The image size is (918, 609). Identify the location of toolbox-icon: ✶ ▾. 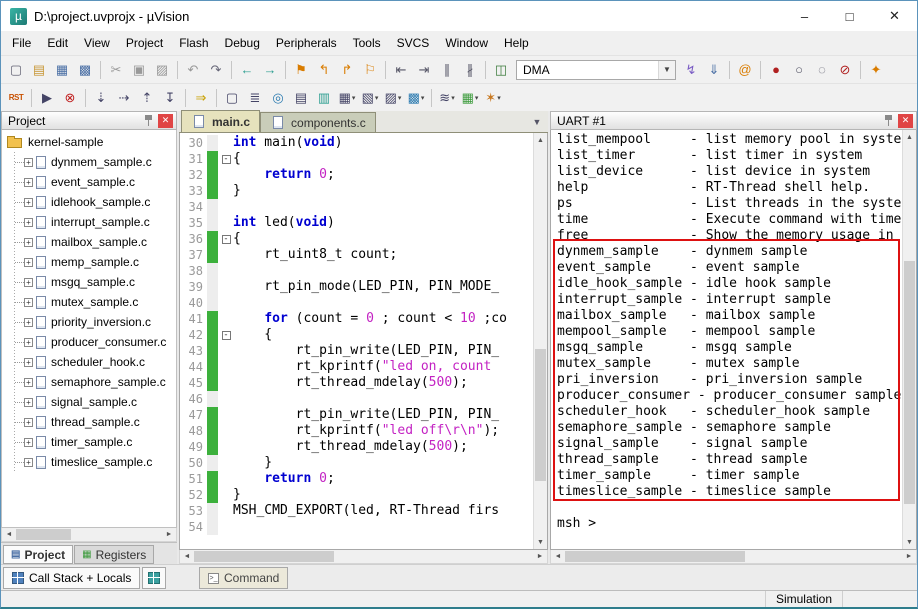
(493, 98).